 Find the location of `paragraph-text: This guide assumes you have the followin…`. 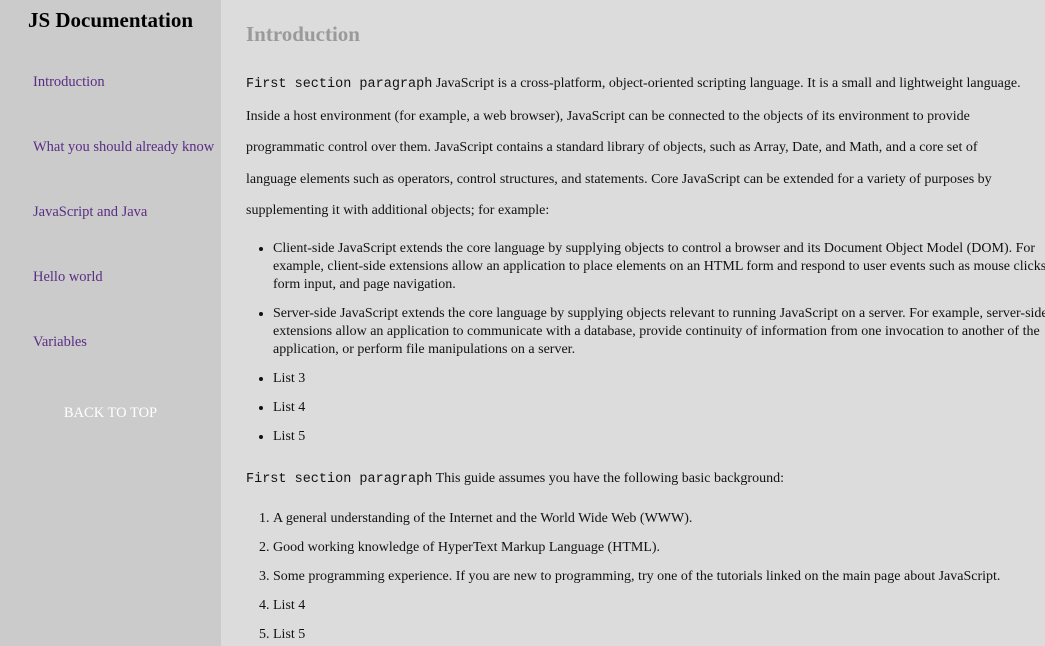

paragraph-text: This guide assumes you have the followin… is located at coordinates (608, 478).